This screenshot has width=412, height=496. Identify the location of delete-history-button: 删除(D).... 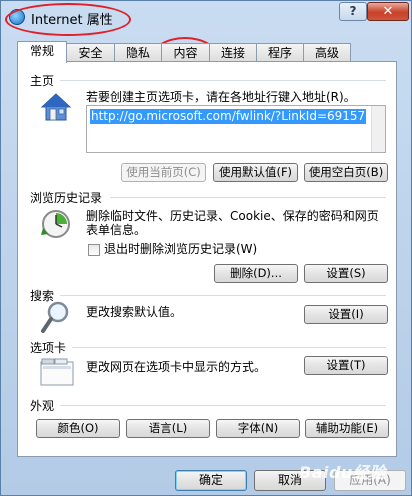
(256, 273).